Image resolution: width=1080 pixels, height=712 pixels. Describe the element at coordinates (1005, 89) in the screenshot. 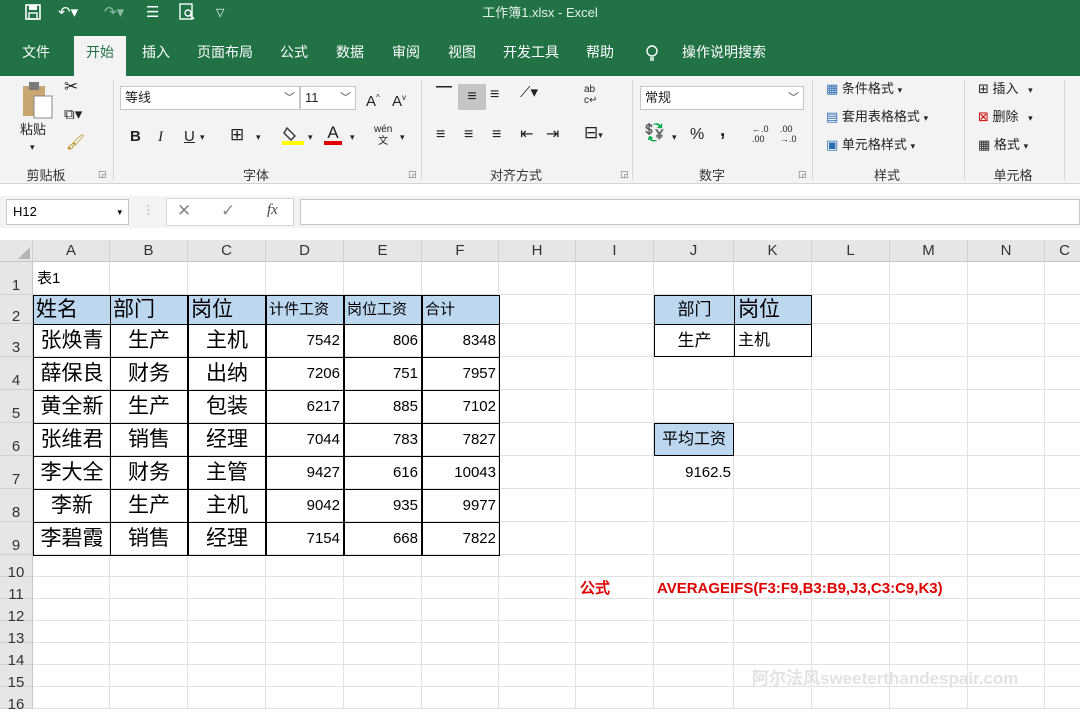

I see `insert-cells-button: ⊞ 插入 ▾` at that location.